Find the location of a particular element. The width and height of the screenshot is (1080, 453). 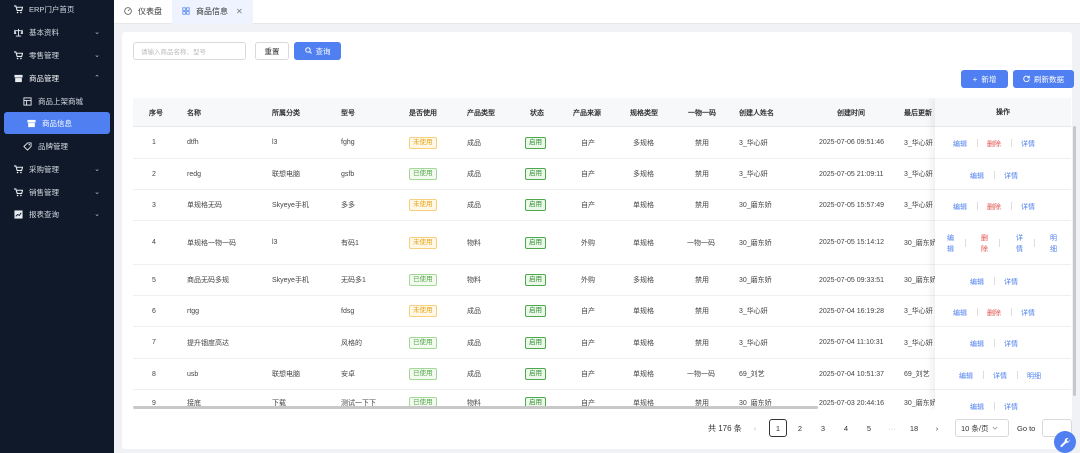

tab-product-info: 商品信息 ✕ is located at coordinates (212, 12).